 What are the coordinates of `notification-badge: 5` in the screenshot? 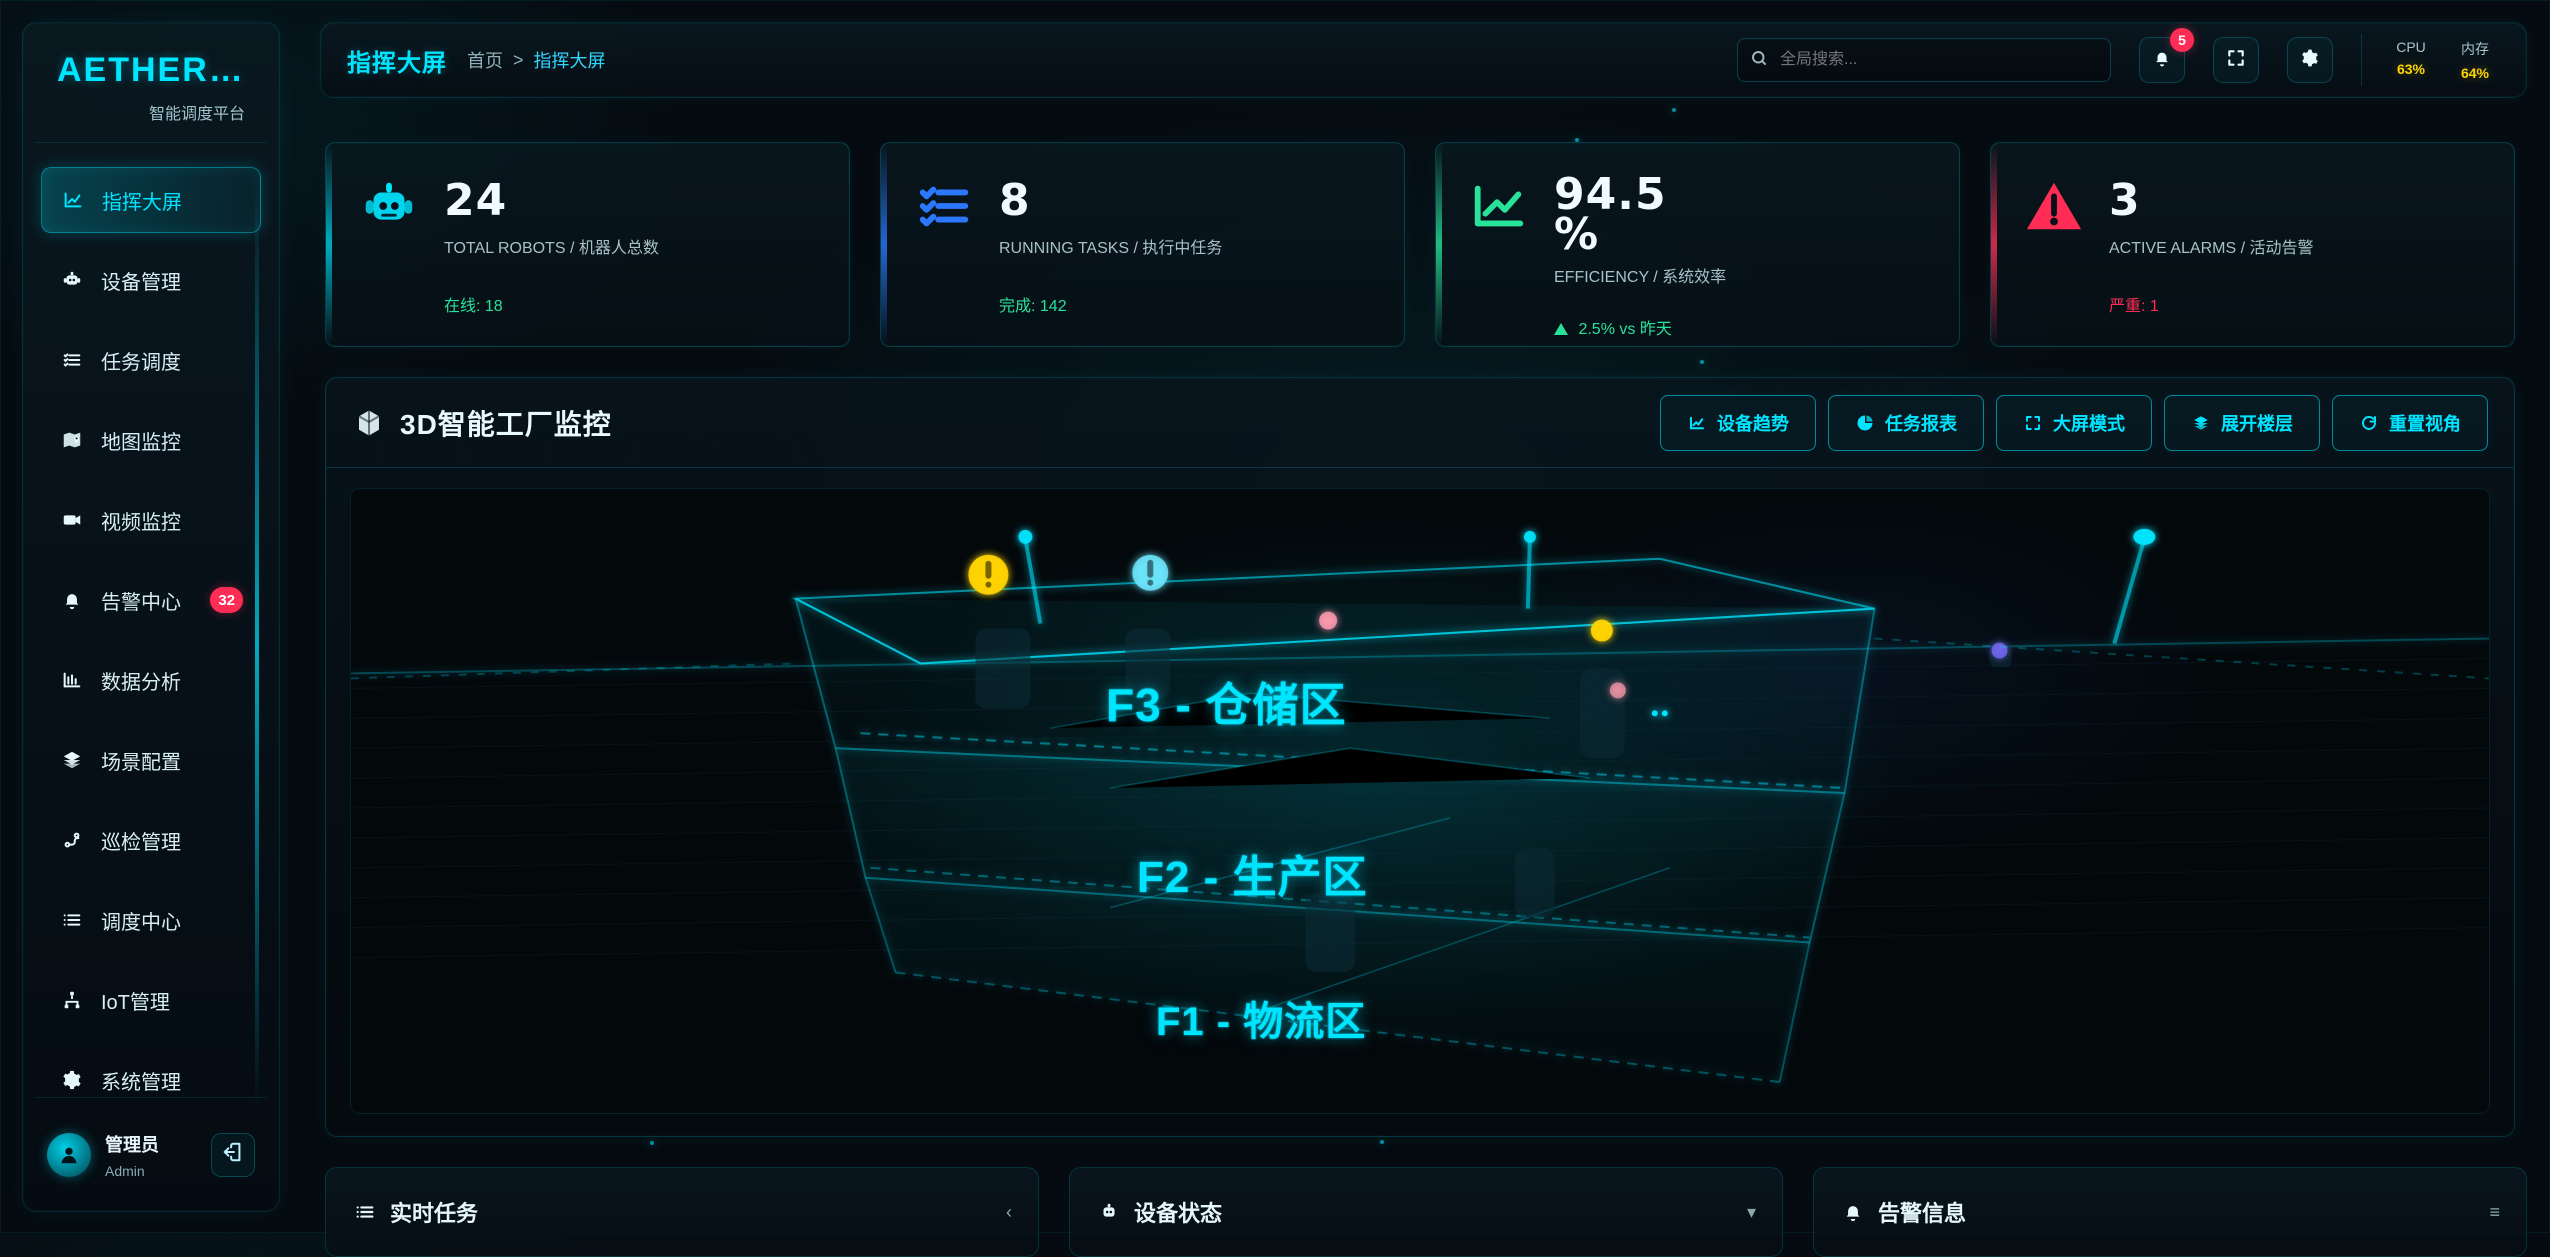 It's located at (2182, 40).